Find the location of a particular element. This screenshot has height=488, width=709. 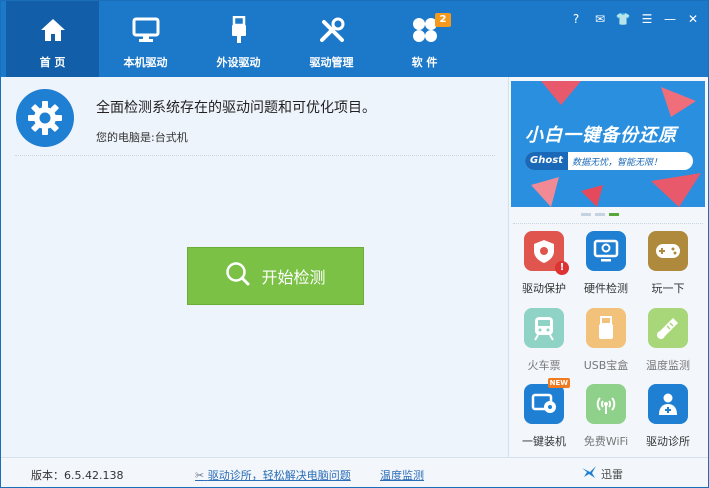

xunlei-link: 迅雷 is located at coordinates (602, 473).